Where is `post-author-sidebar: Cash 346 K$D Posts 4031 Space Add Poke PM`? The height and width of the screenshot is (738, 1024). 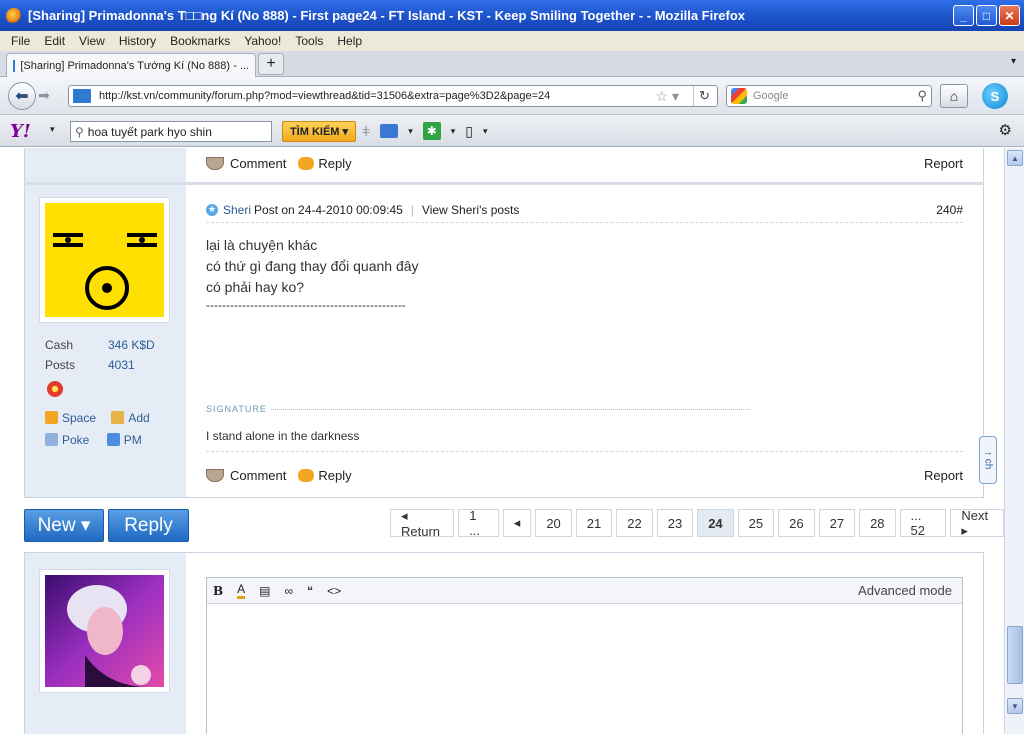 post-author-sidebar: Cash 346 K$D Posts 4031 Space Add Poke PM is located at coordinates (105, 341).